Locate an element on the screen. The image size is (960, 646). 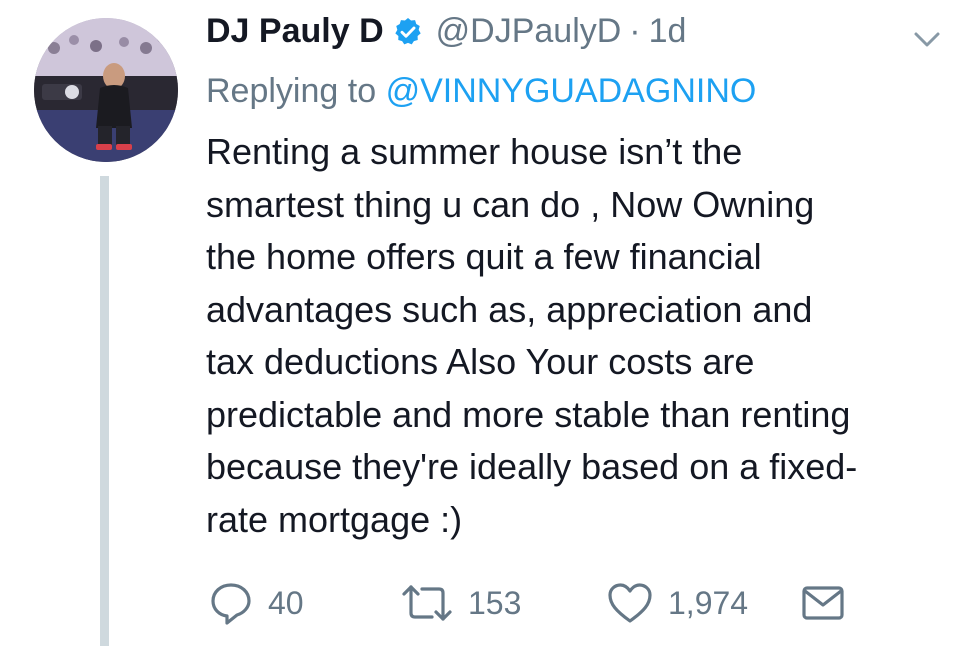
tweet-text-line: rate mortgage :) is located at coordinates (334, 519).